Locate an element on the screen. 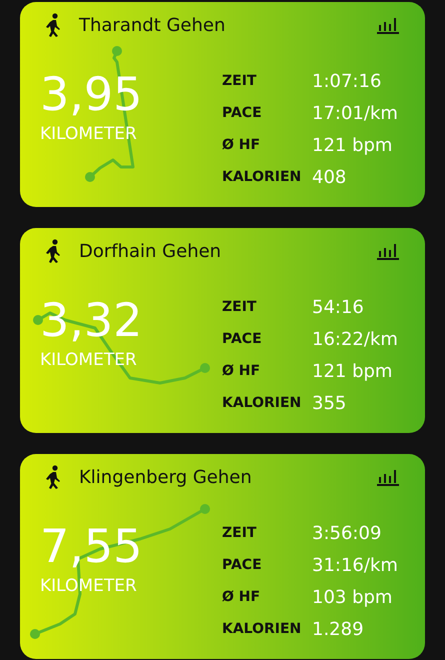  stat-value: 1.289 is located at coordinates (338, 629).